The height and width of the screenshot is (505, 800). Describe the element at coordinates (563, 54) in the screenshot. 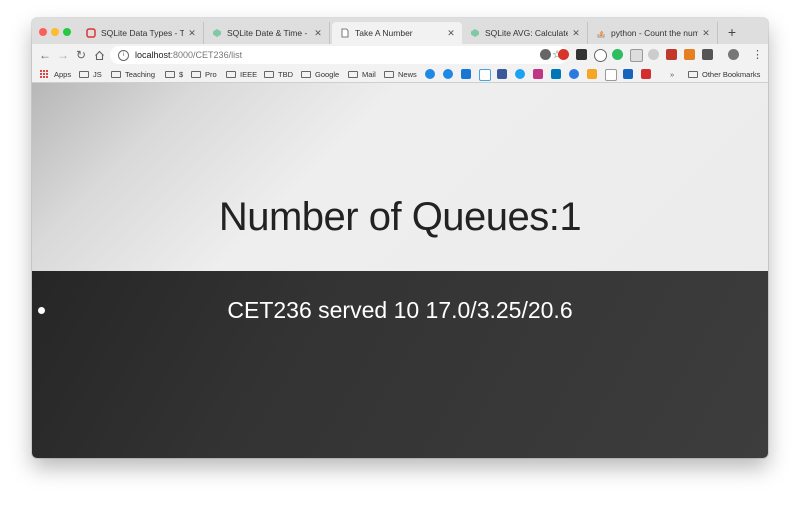

I see `adblock-icon` at that location.